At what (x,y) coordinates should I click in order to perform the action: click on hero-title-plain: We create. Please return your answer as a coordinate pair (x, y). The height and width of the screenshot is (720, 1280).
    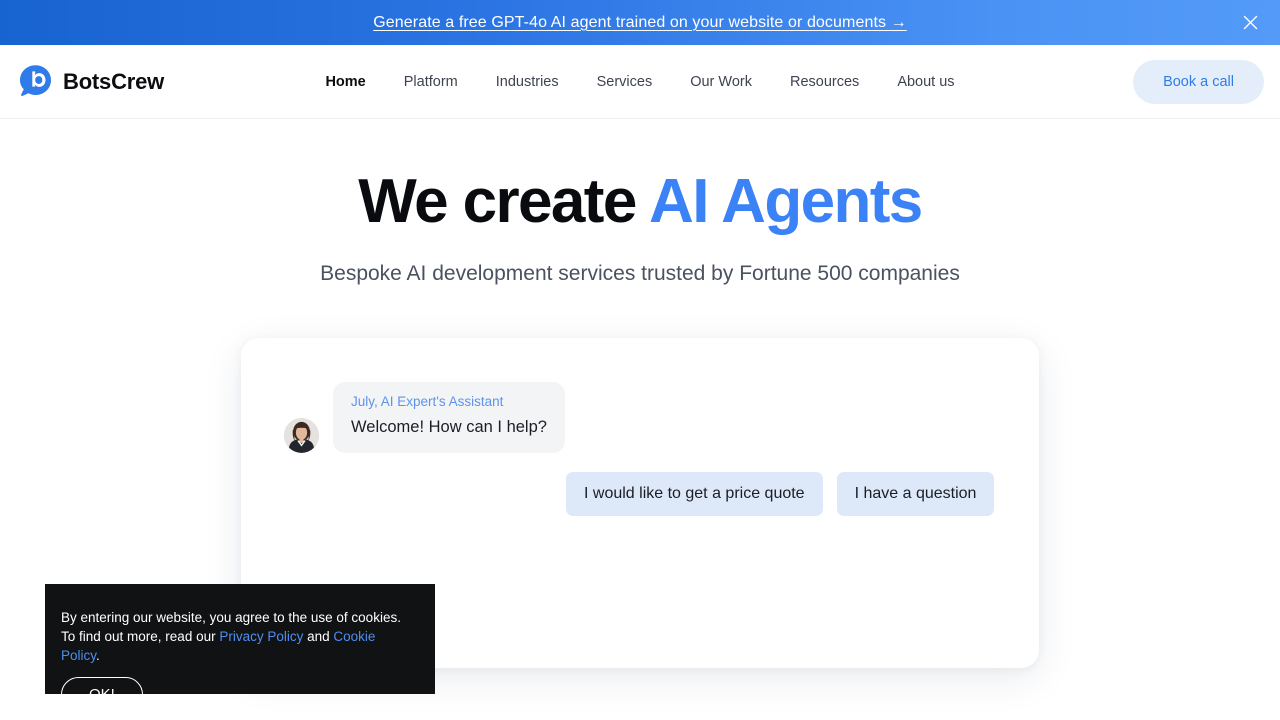
    Looking at the image, I should click on (504, 201).